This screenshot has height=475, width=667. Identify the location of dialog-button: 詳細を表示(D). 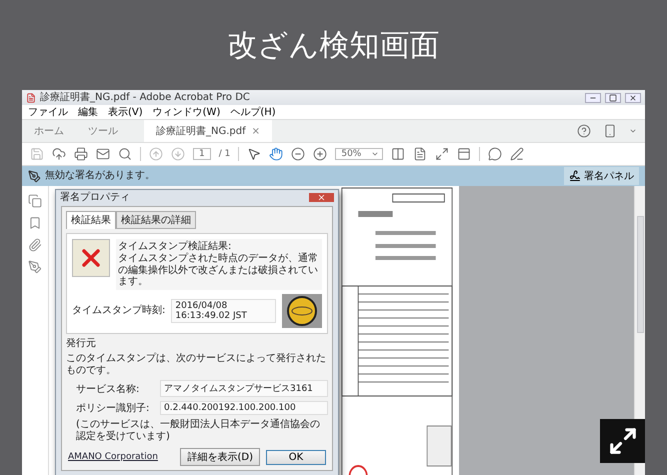
(220, 457).